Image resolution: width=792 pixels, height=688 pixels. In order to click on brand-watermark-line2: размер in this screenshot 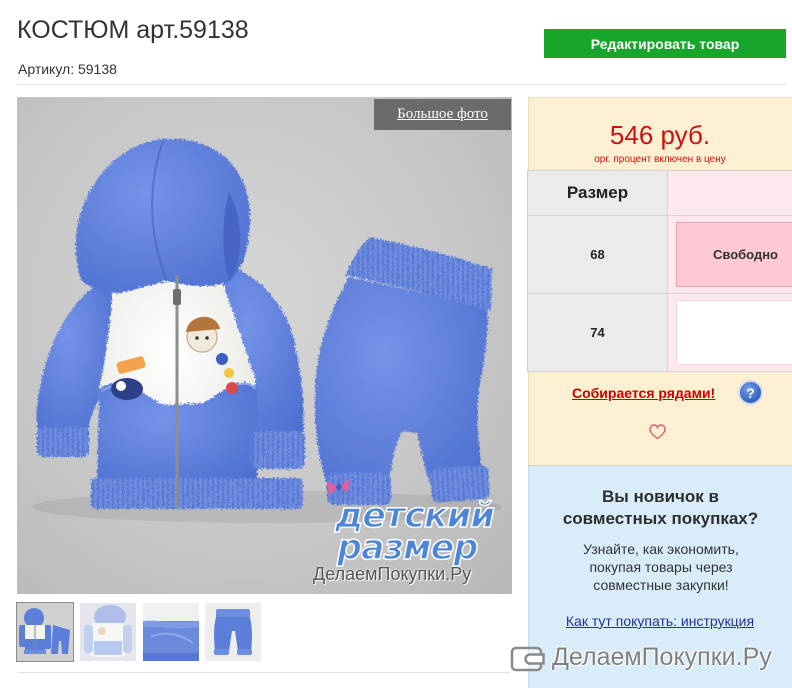, I will do `click(407, 548)`.